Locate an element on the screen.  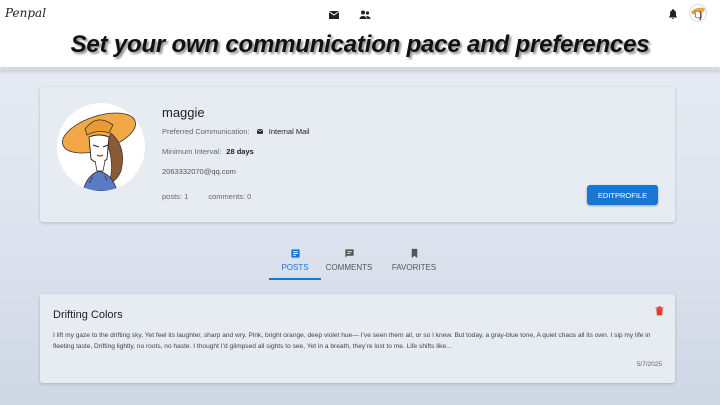
profile-email: 2063332070@qq.com is located at coordinates (199, 171).